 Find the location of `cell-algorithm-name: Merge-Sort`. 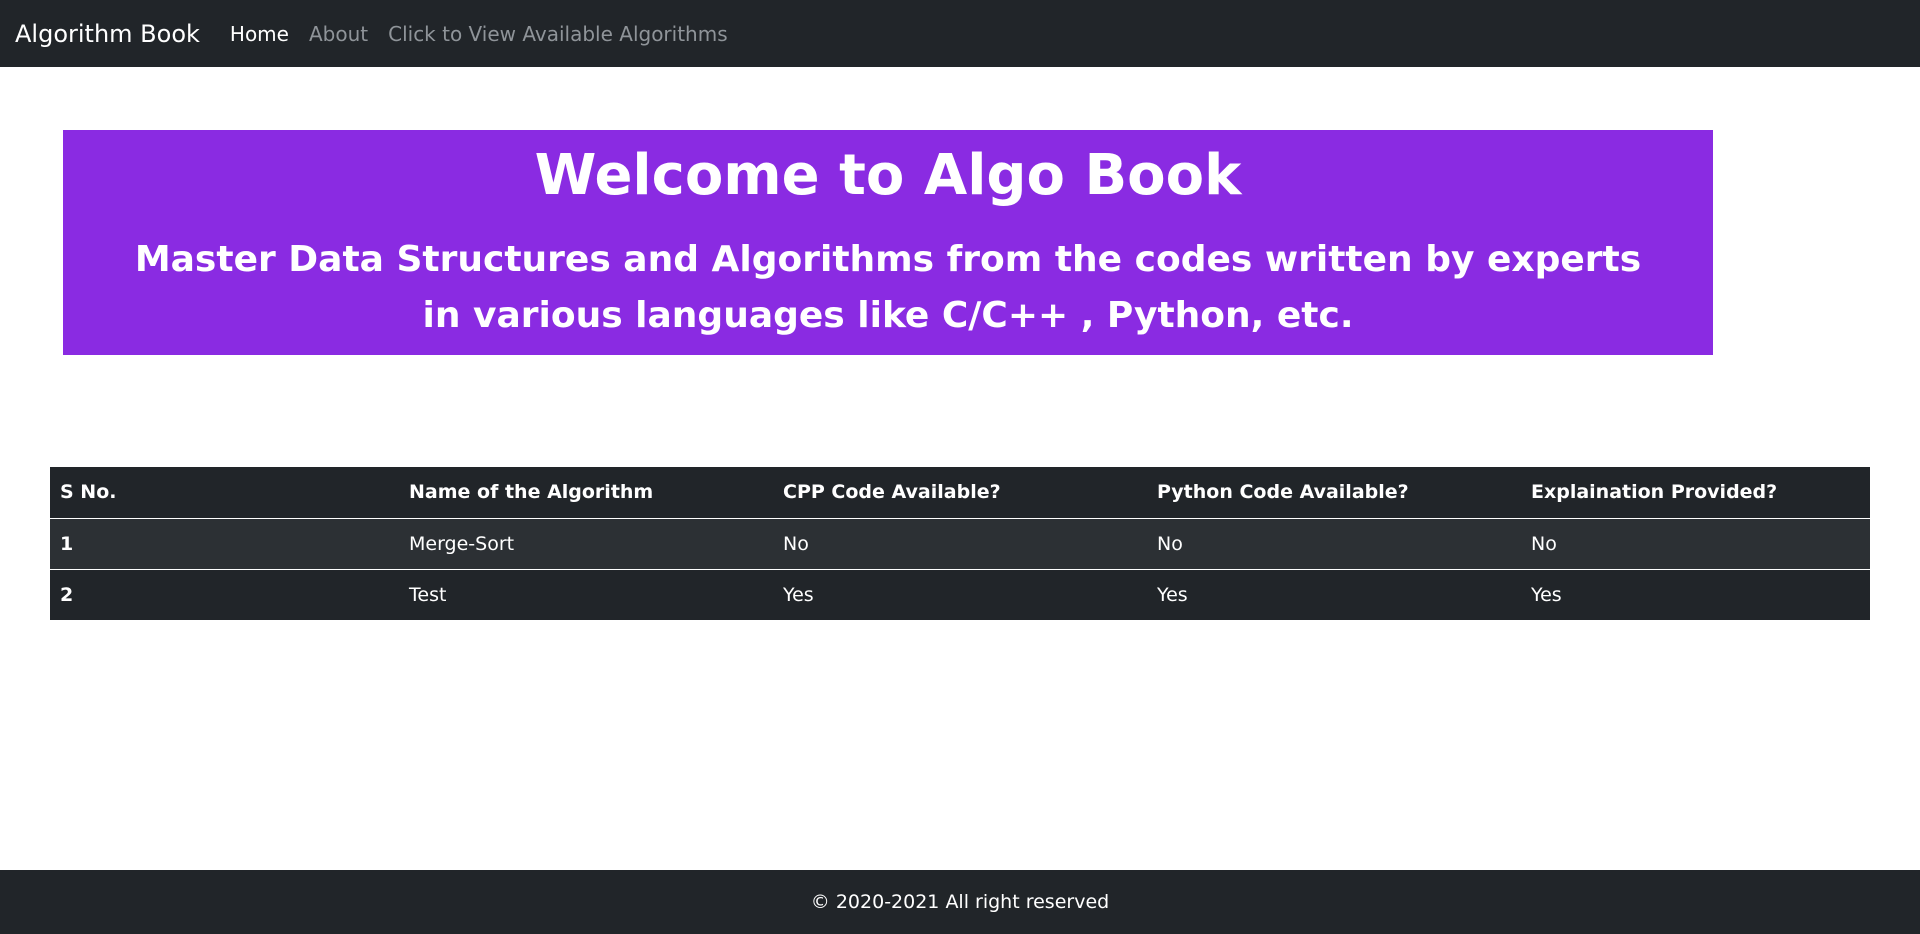

cell-algorithm-name: Merge-Sort is located at coordinates (462, 543).